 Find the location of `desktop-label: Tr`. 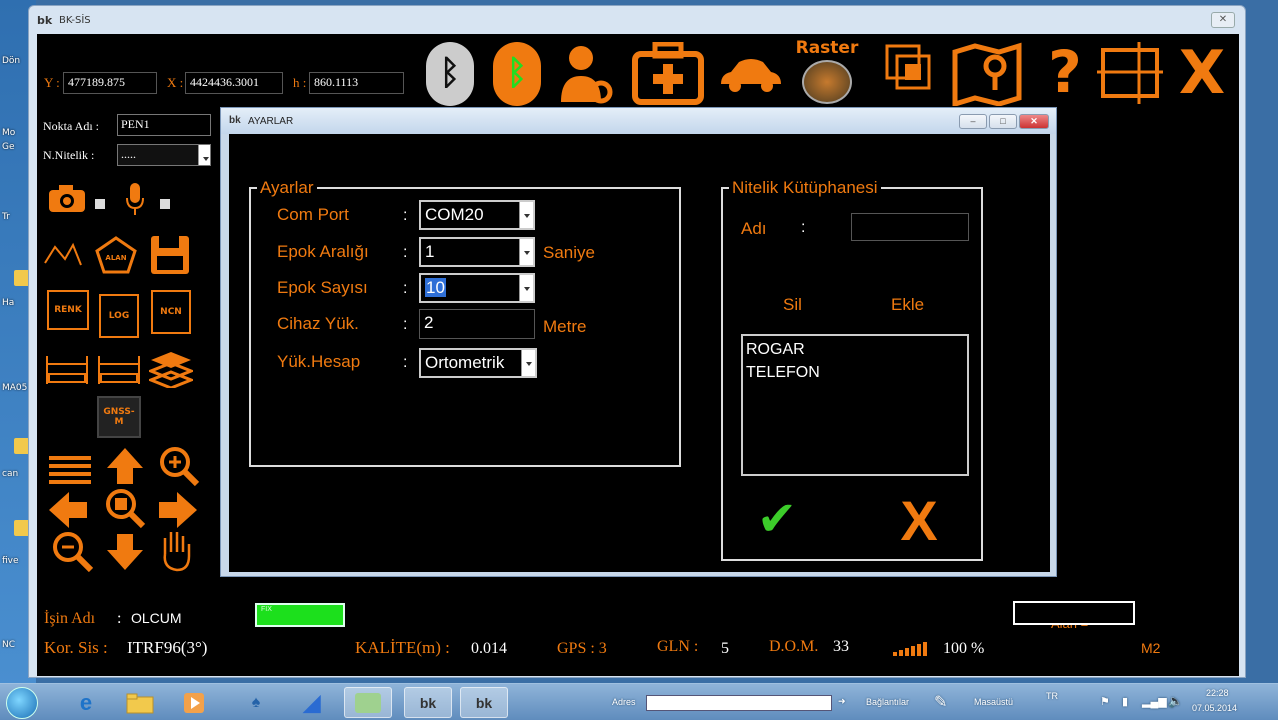

desktop-label: Tr is located at coordinates (6, 217).